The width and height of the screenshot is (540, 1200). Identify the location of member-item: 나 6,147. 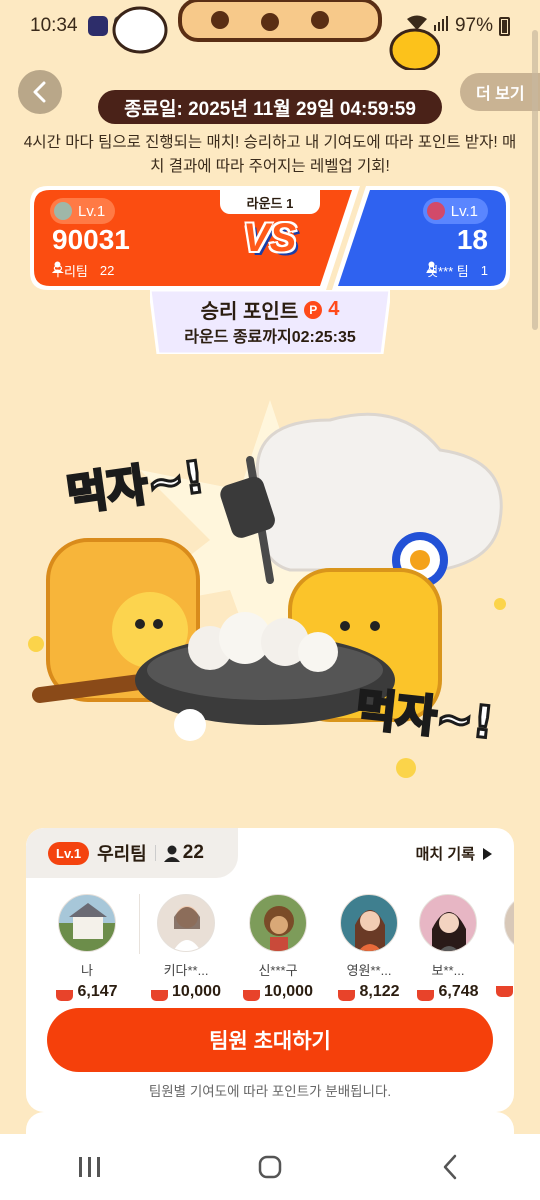
(87, 947).